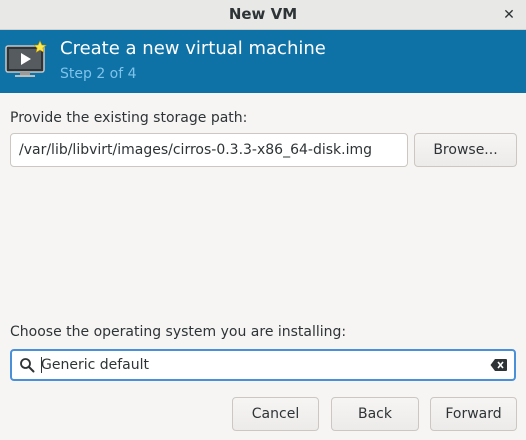  What do you see at coordinates (41, 365) in the screenshot?
I see `text-caret` at bounding box center [41, 365].